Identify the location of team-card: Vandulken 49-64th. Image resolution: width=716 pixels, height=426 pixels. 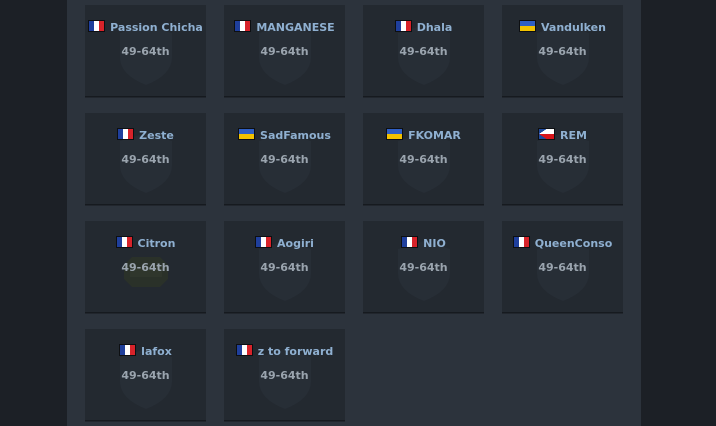
(562, 51).